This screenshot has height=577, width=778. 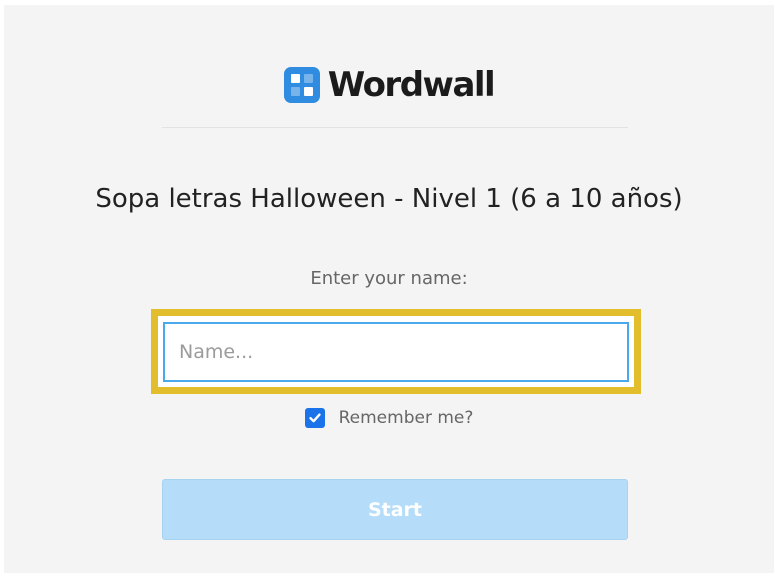 I want to click on remember-me-checkbox, so click(x=314, y=418).